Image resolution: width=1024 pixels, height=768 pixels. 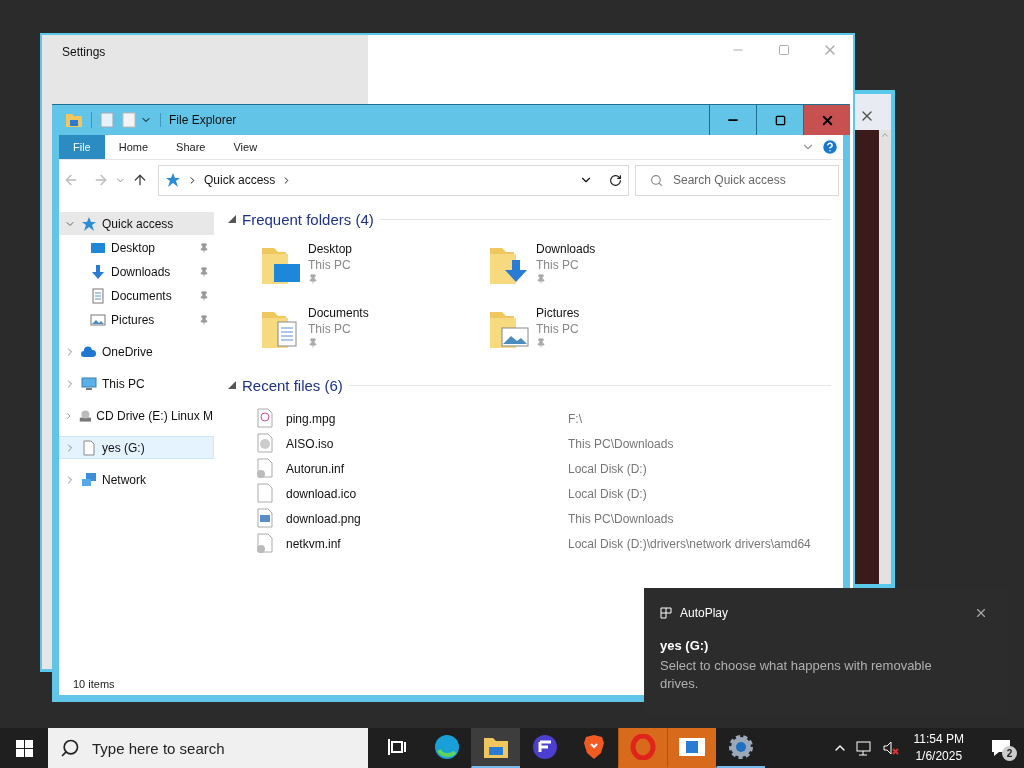 I want to click on app-icon, so click(x=545, y=747).